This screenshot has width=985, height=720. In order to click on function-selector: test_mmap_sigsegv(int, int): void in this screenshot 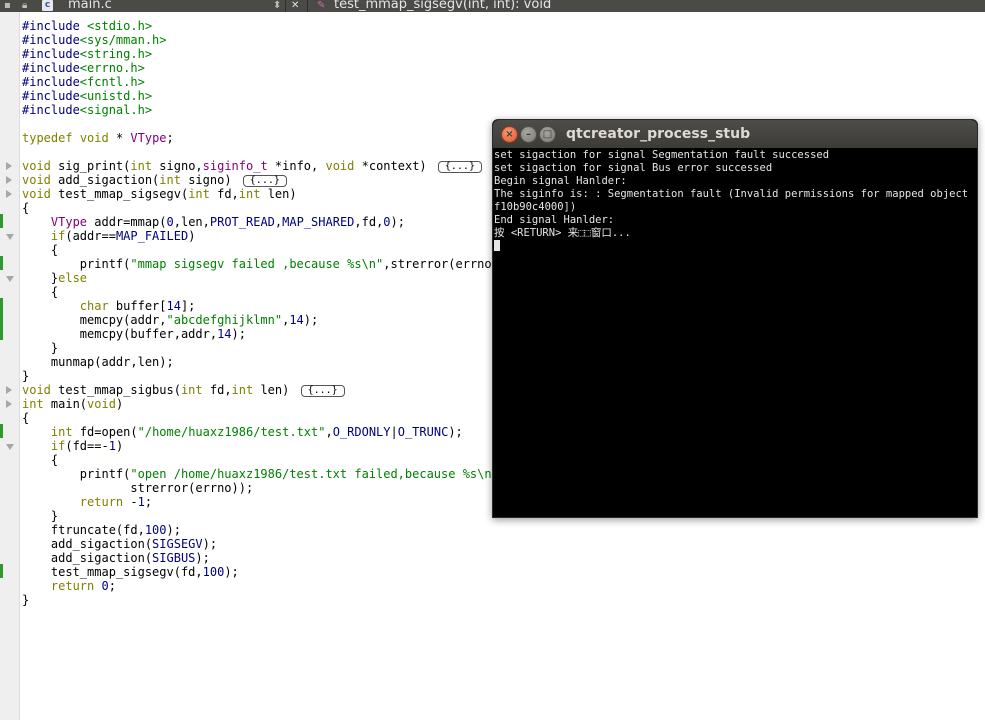, I will do `click(442, 6)`.